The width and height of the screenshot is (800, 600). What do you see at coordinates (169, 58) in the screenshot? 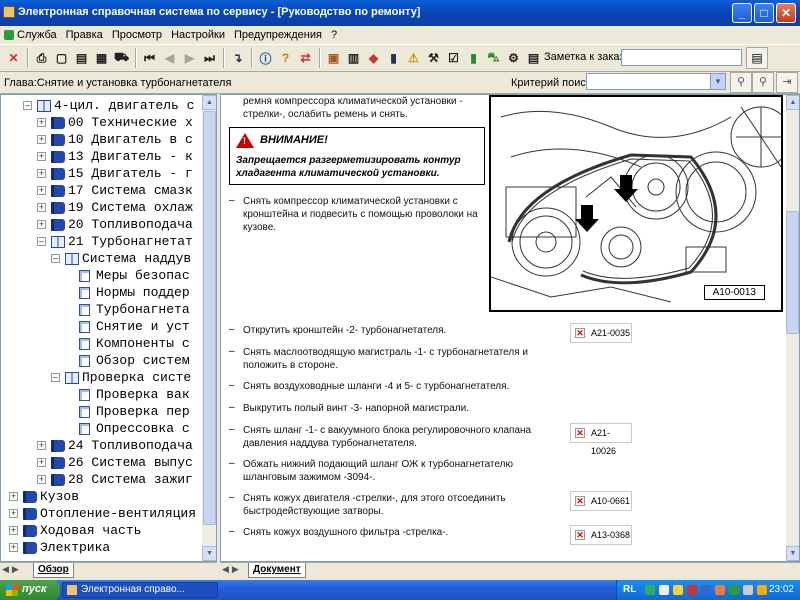
I see `previous-page-icon: ◀` at bounding box center [169, 58].